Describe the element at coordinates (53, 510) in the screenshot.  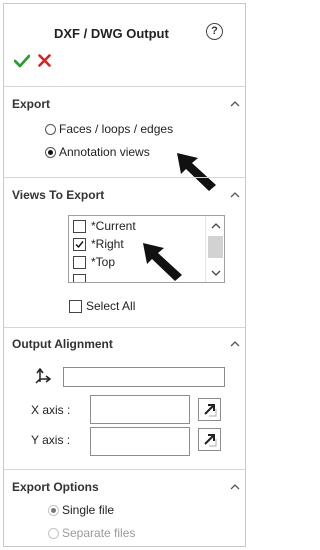
I see `radio-single-file` at that location.